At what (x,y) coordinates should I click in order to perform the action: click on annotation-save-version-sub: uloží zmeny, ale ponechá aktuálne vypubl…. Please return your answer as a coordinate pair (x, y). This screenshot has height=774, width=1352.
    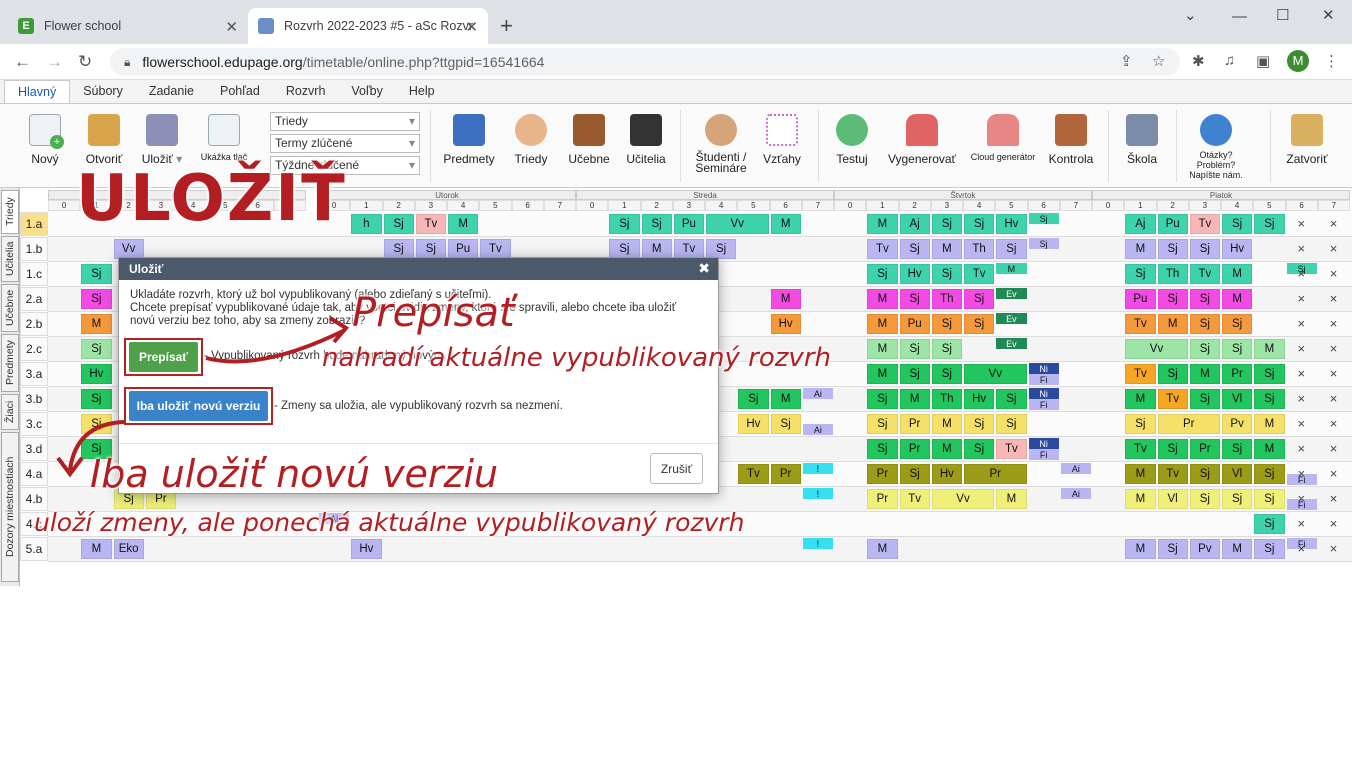
    Looking at the image, I should click on (389, 522).